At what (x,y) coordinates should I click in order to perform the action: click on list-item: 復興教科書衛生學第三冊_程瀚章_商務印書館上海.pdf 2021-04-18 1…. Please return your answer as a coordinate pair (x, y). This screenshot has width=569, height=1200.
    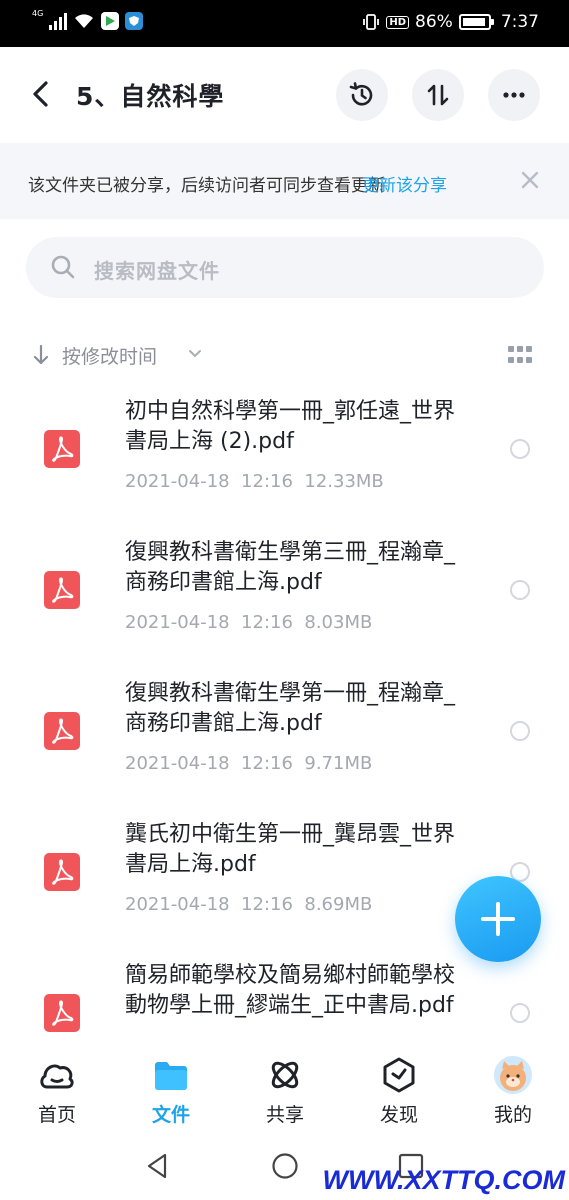
    Looking at the image, I should click on (284, 596).